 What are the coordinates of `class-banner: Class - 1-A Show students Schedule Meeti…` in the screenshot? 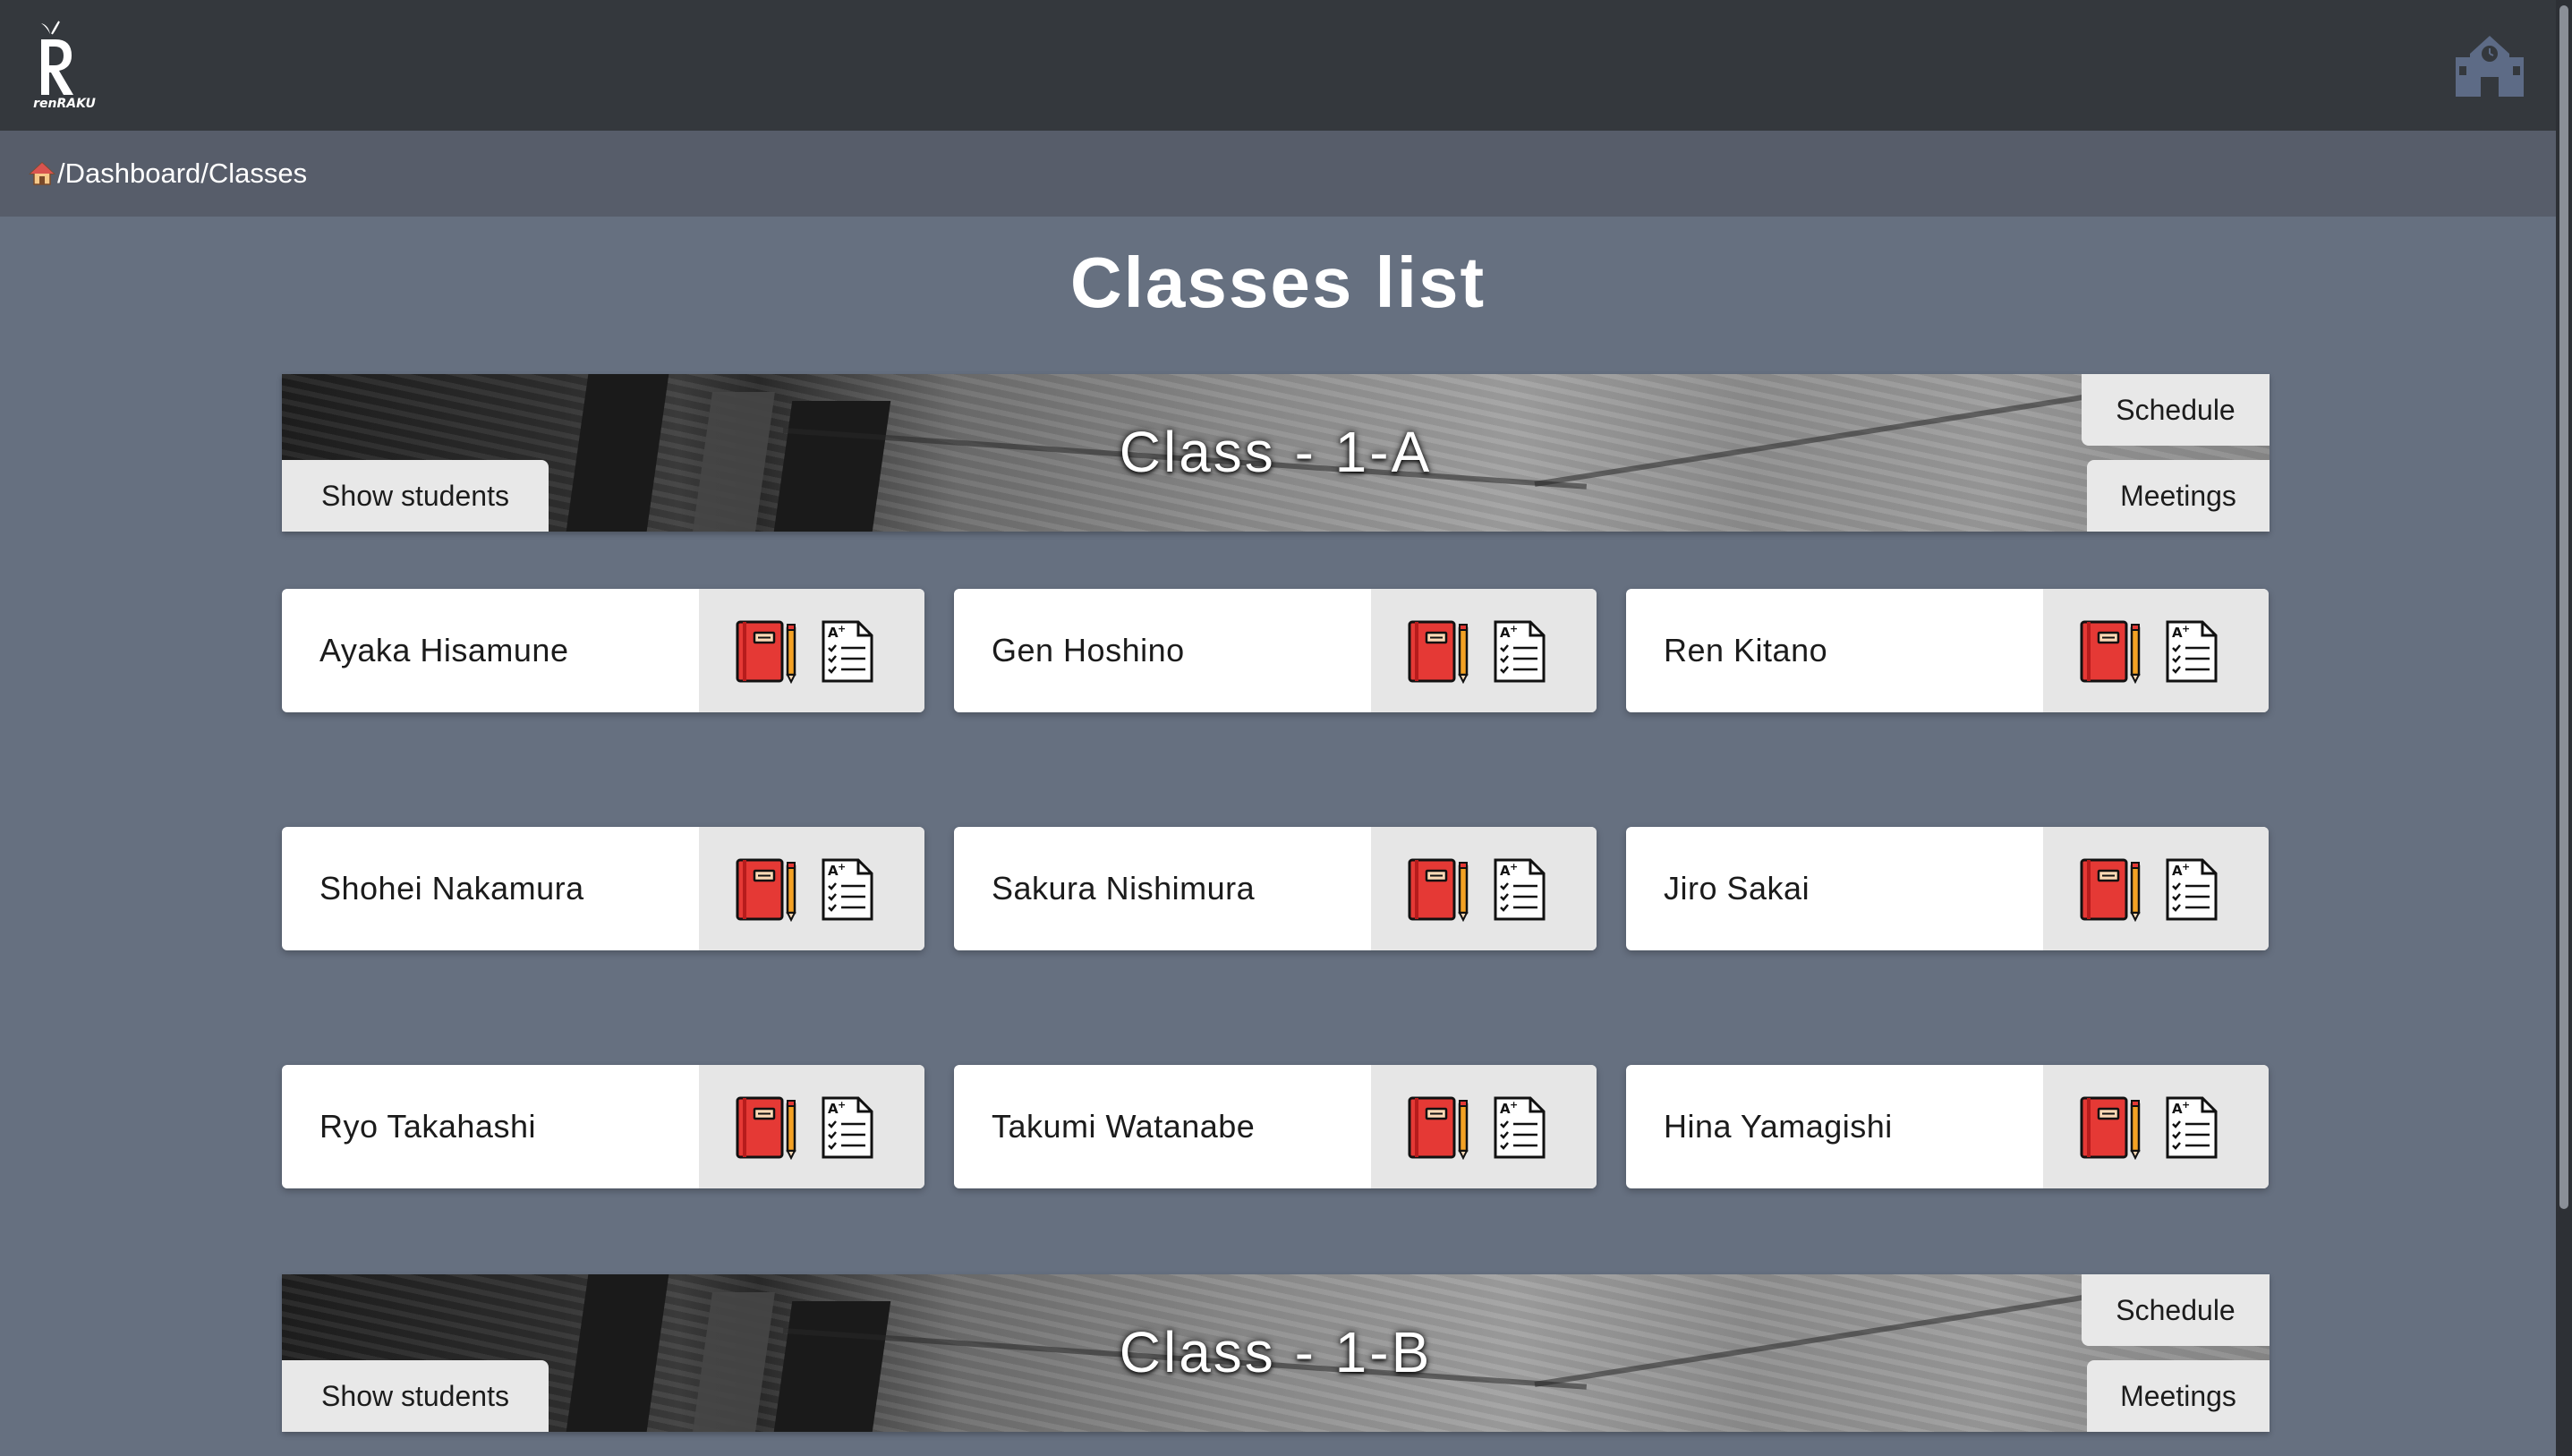 It's located at (1276, 453).